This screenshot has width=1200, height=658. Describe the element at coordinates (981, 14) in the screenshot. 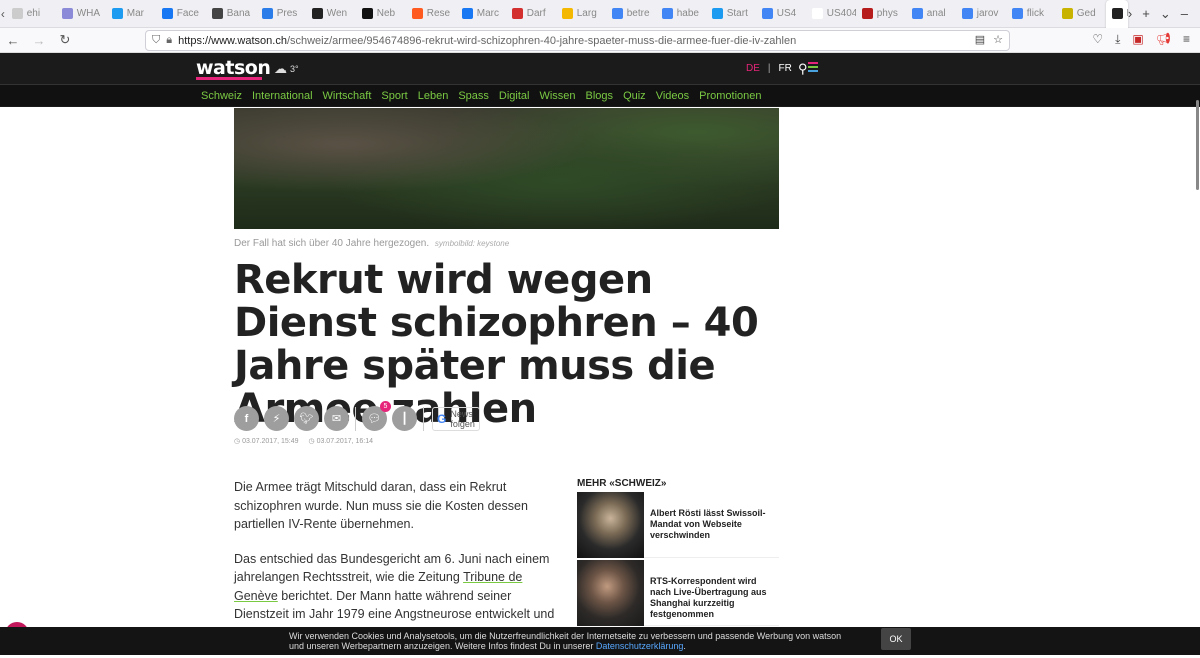

I see `browser-tab: jarov` at that location.